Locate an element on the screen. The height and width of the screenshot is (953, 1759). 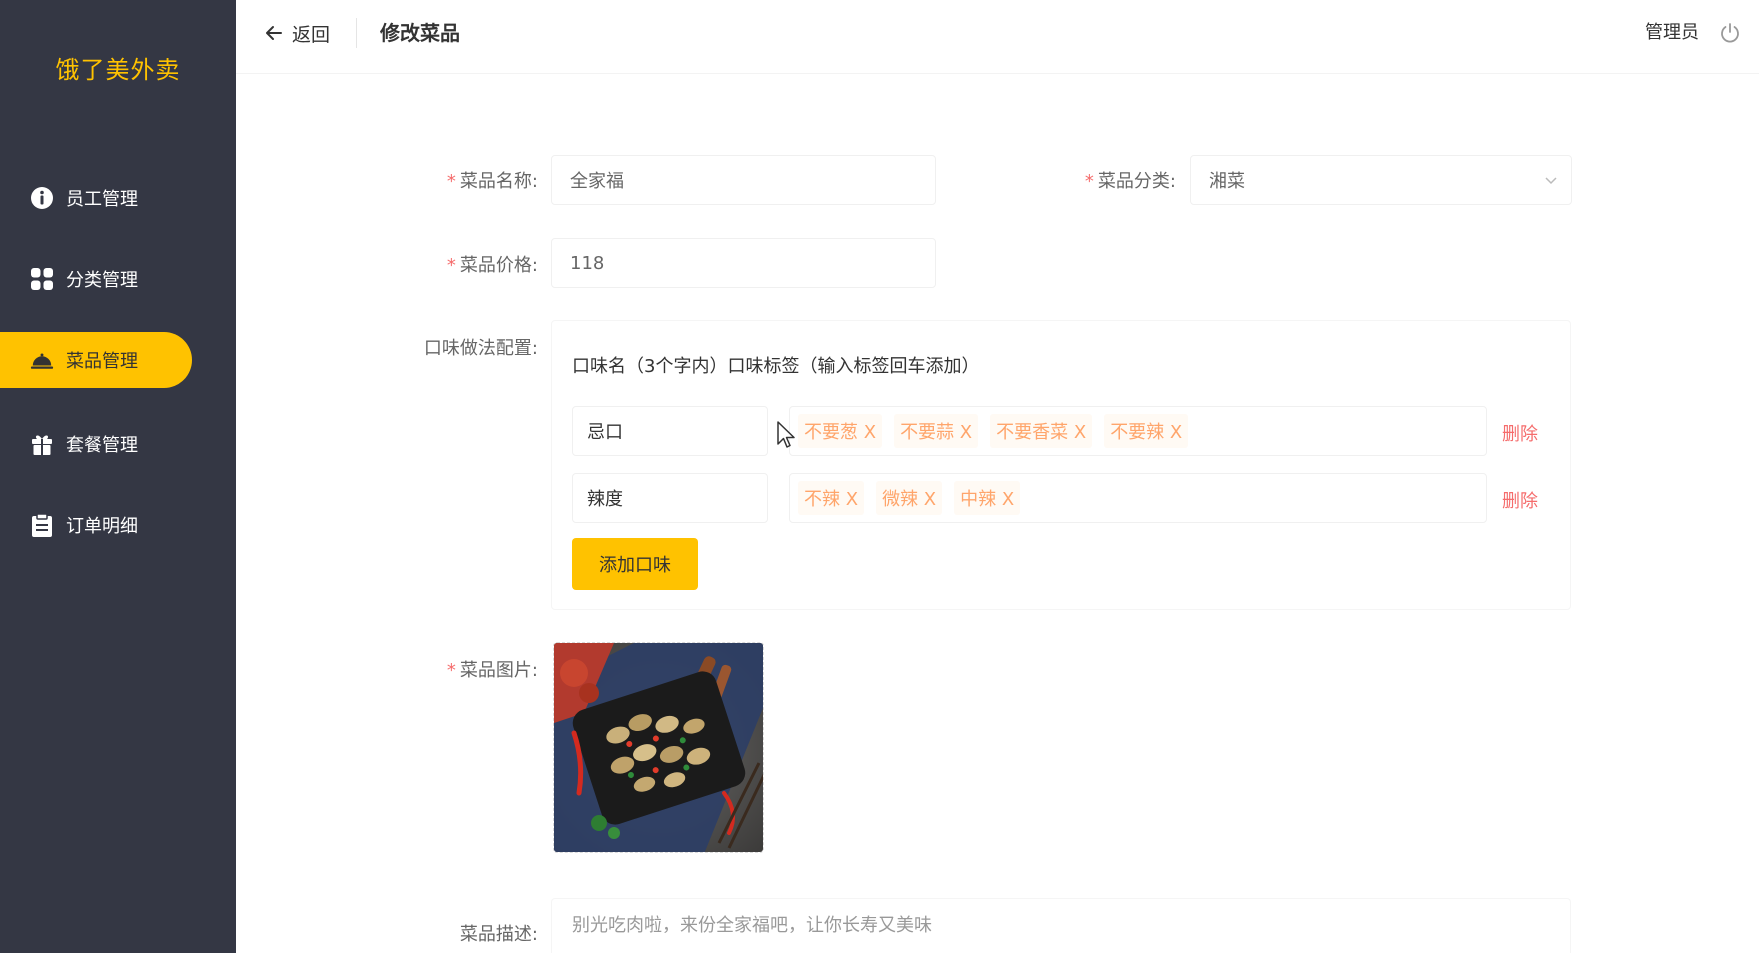
flavor-tags-input: 不要葱 X 不要蒜 X 不要香菜 X 不要辣 X is located at coordinates (1138, 431).